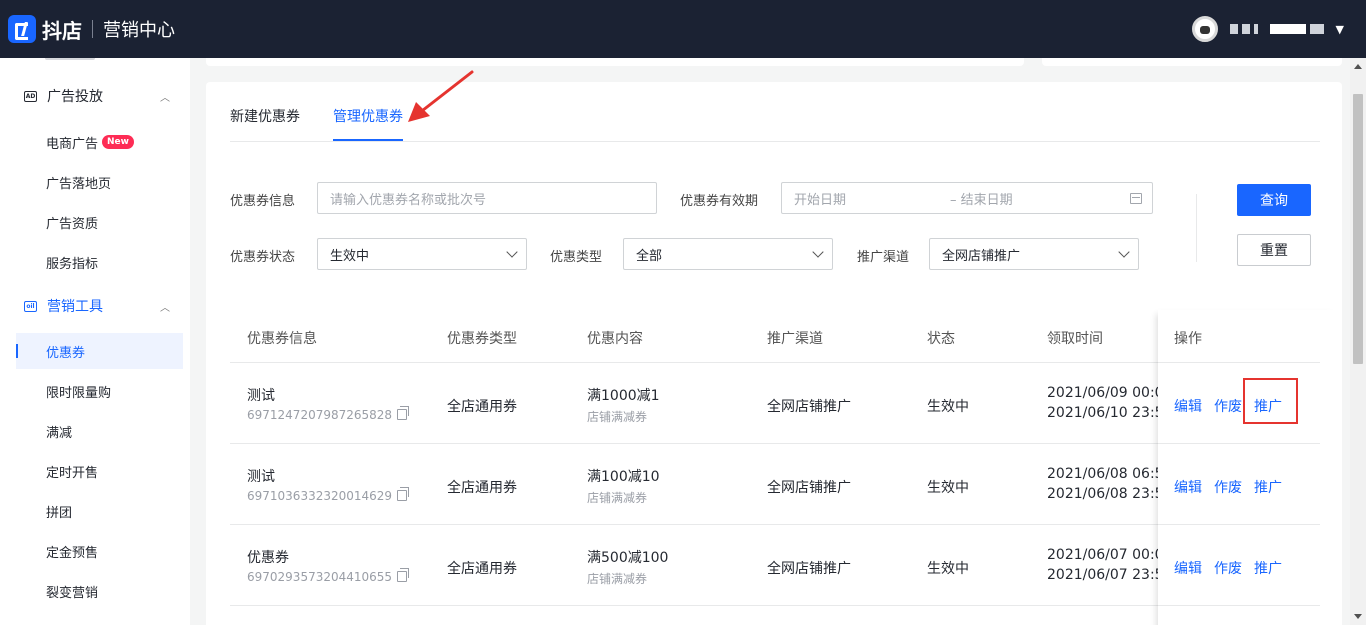 Image resolution: width=1366 pixels, height=625 pixels. I want to click on coupon-status-select: 生效中, so click(422, 254).